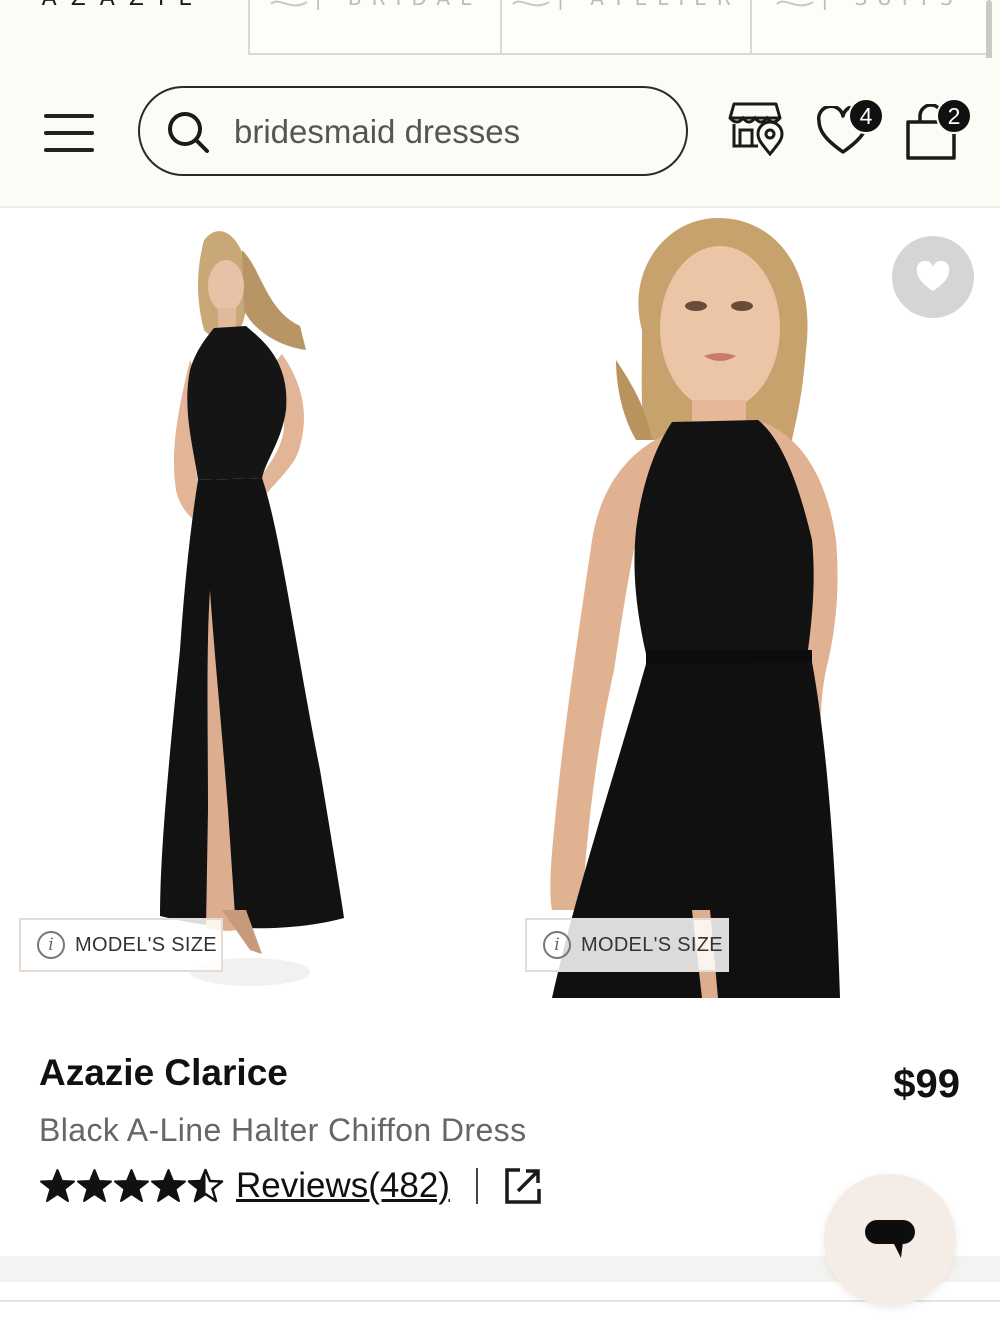 This screenshot has height=1333, width=1000. Describe the element at coordinates (398, 5) in the screenshot. I see `brand-logo-bridal: | BRIDAL` at that location.